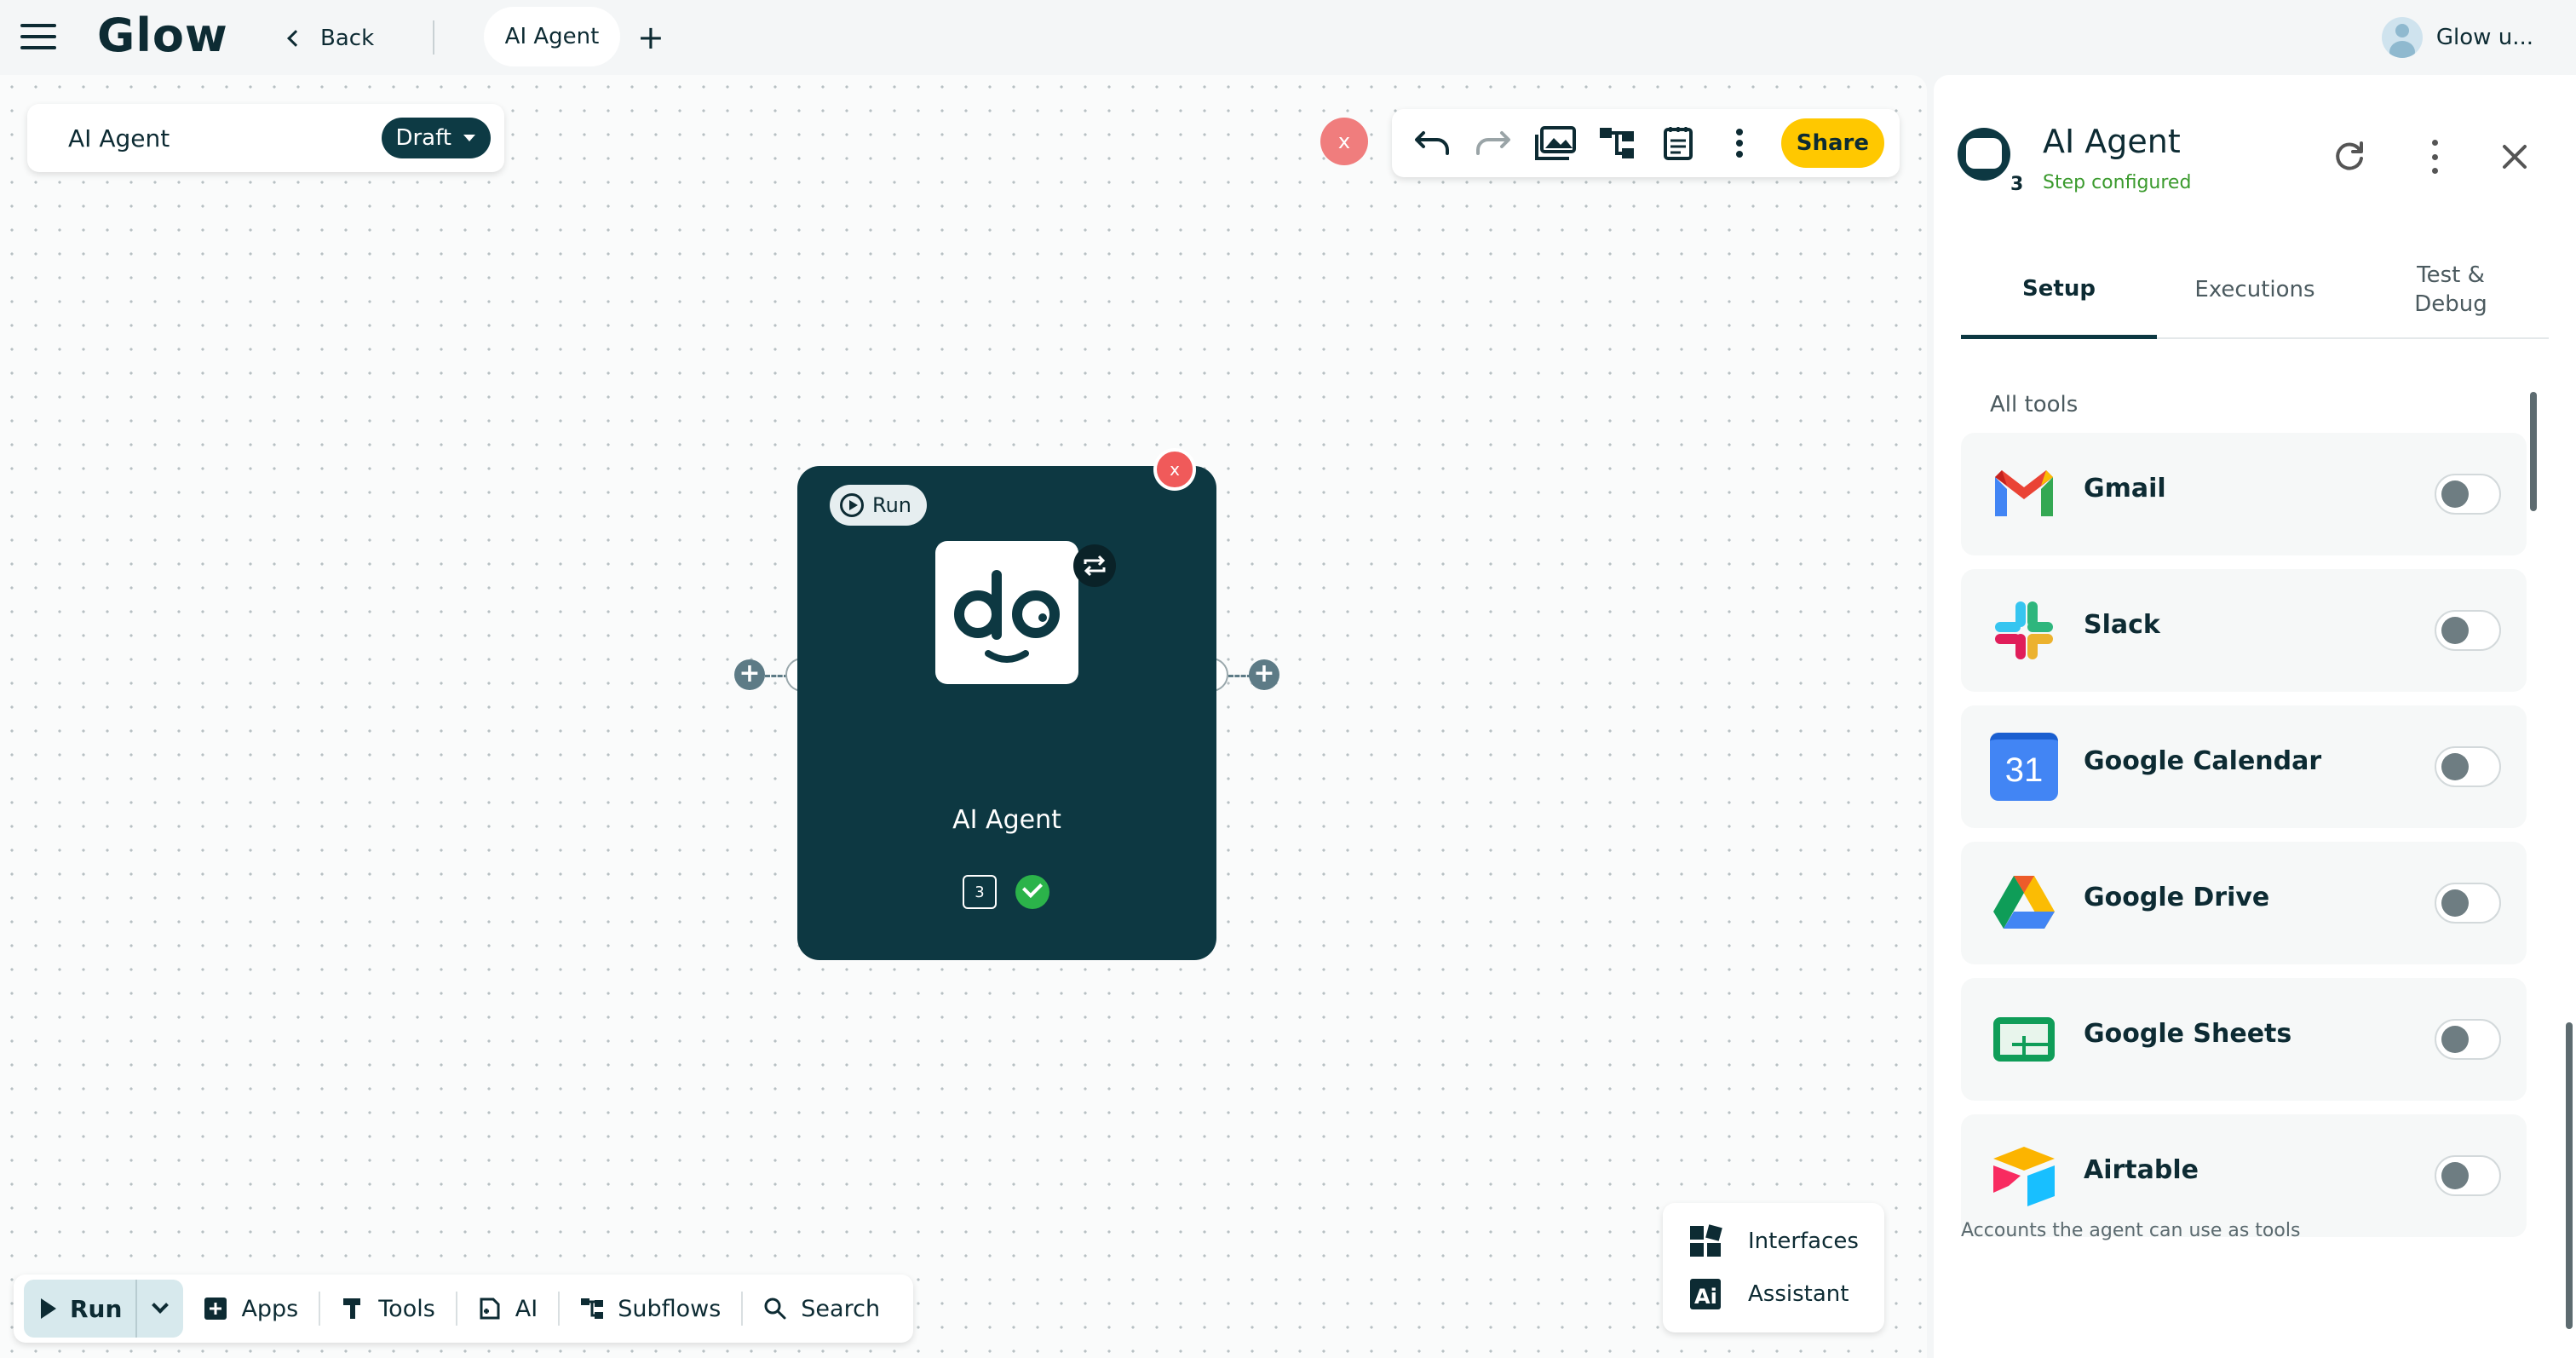 The height and width of the screenshot is (1358, 2576). What do you see at coordinates (331, 38) in the screenshot?
I see `back-button: Back` at bounding box center [331, 38].